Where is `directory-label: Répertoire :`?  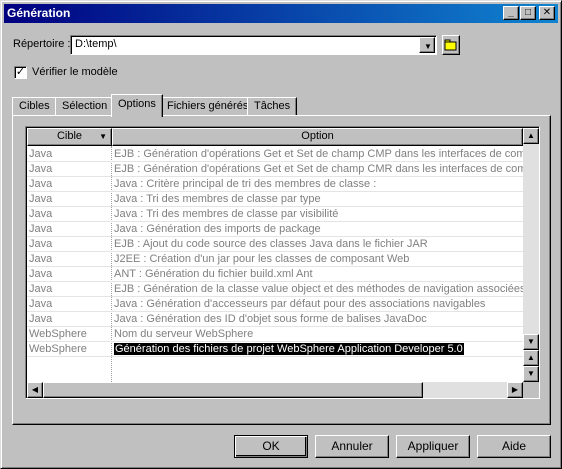 directory-label: Répertoire : is located at coordinates (42, 44).